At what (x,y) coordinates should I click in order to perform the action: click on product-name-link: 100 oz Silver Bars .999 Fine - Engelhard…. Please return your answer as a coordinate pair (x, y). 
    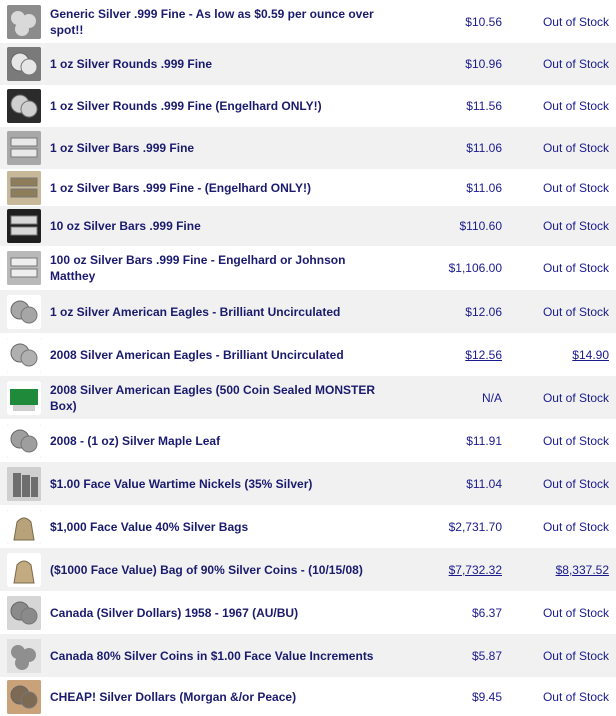
    Looking at the image, I should click on (215, 268).